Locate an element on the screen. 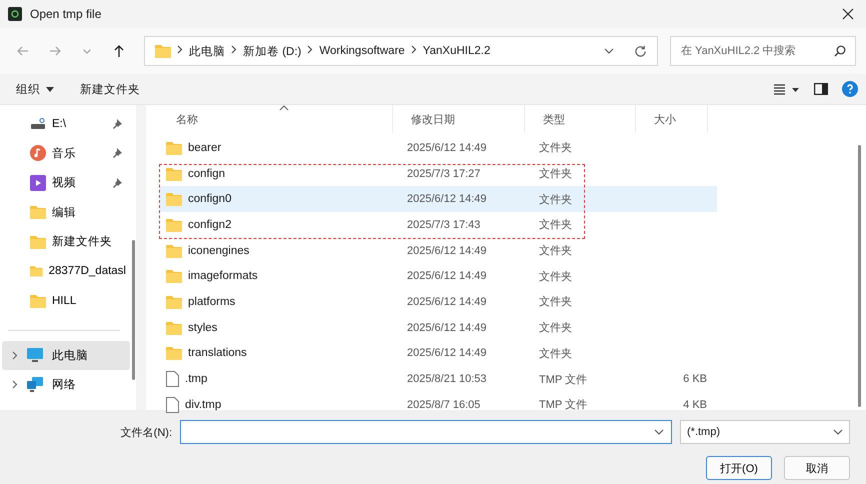  file-row: iconengines 2025/6/12 14:49 文件夹 is located at coordinates (438, 251).